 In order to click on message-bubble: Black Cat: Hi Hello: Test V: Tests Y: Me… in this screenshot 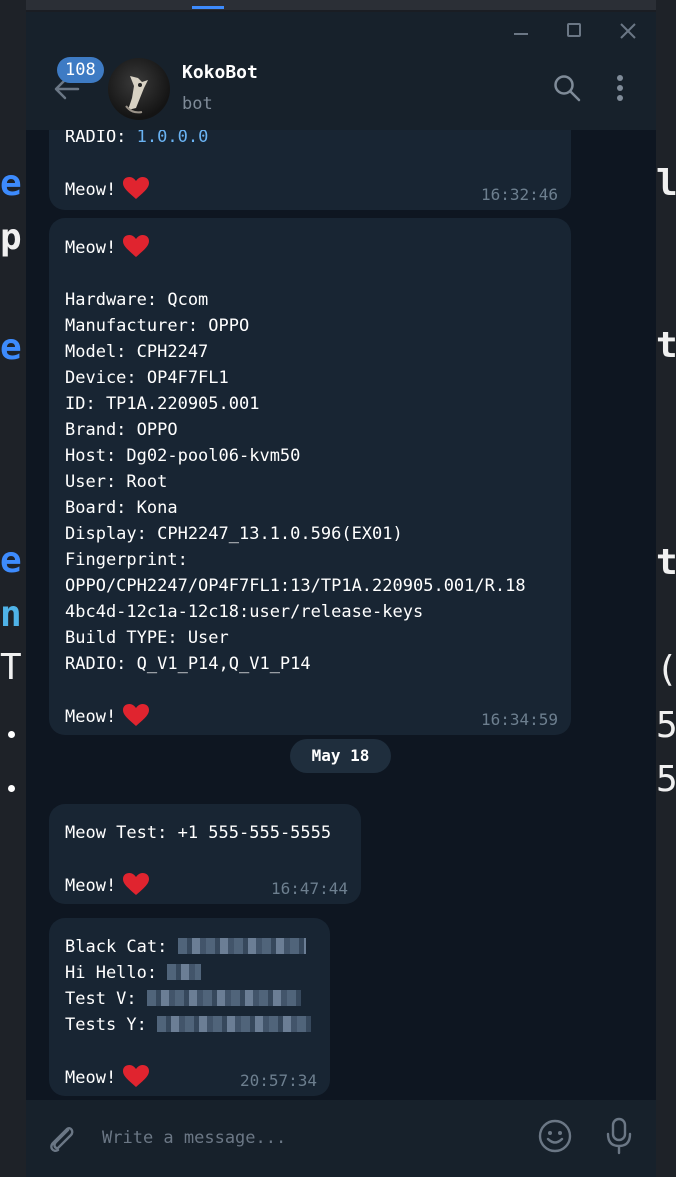, I will do `click(189, 1007)`.